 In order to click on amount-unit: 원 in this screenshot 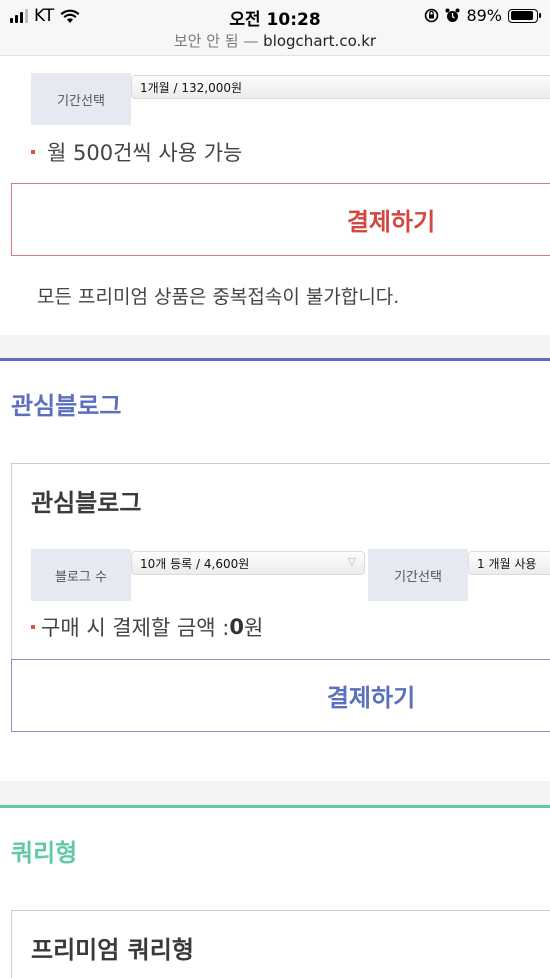, I will do `click(253, 628)`.